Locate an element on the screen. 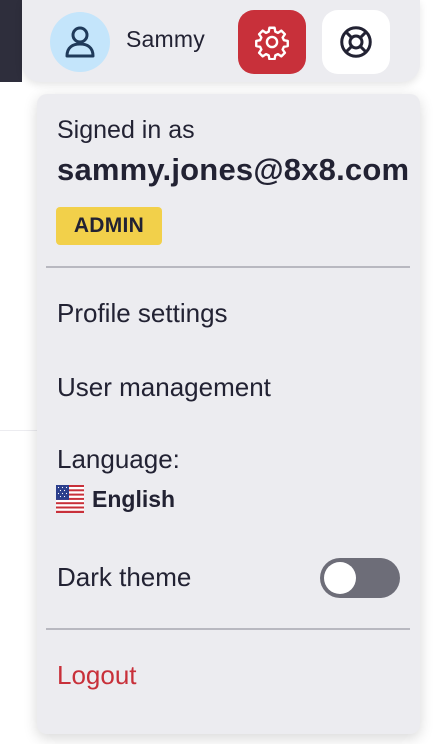 The image size is (446, 744). user-header: Sammy is located at coordinates (221, 41).